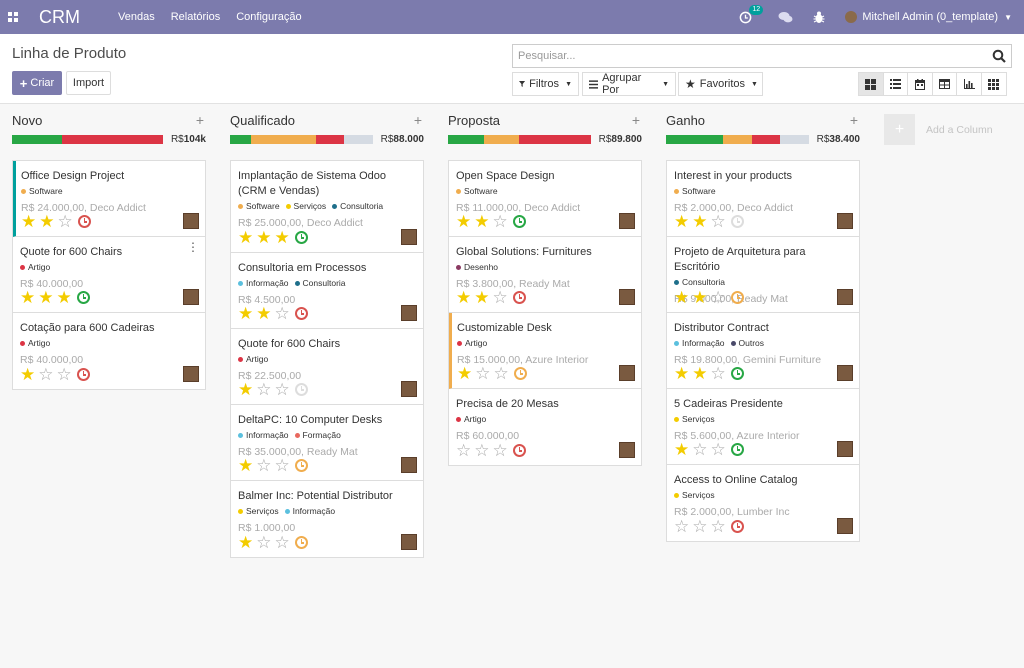  What do you see at coordinates (13, 17) in the screenshot?
I see `apps-menu-icon` at bounding box center [13, 17].